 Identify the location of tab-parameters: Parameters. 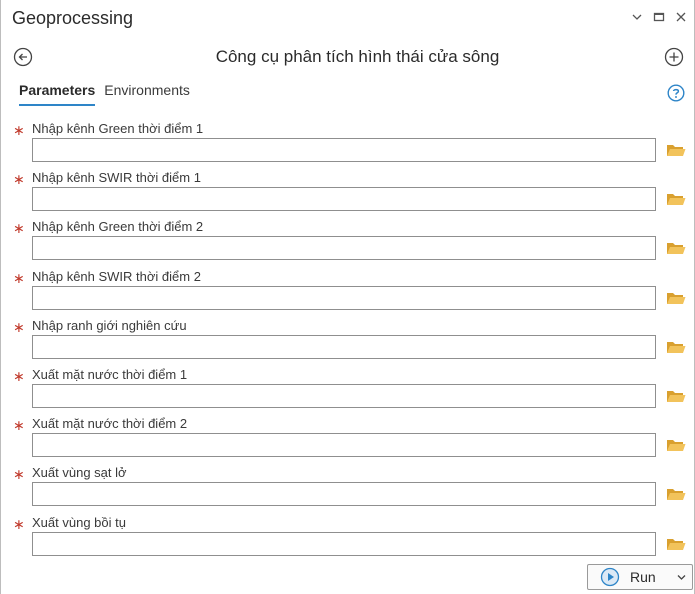
(57, 94).